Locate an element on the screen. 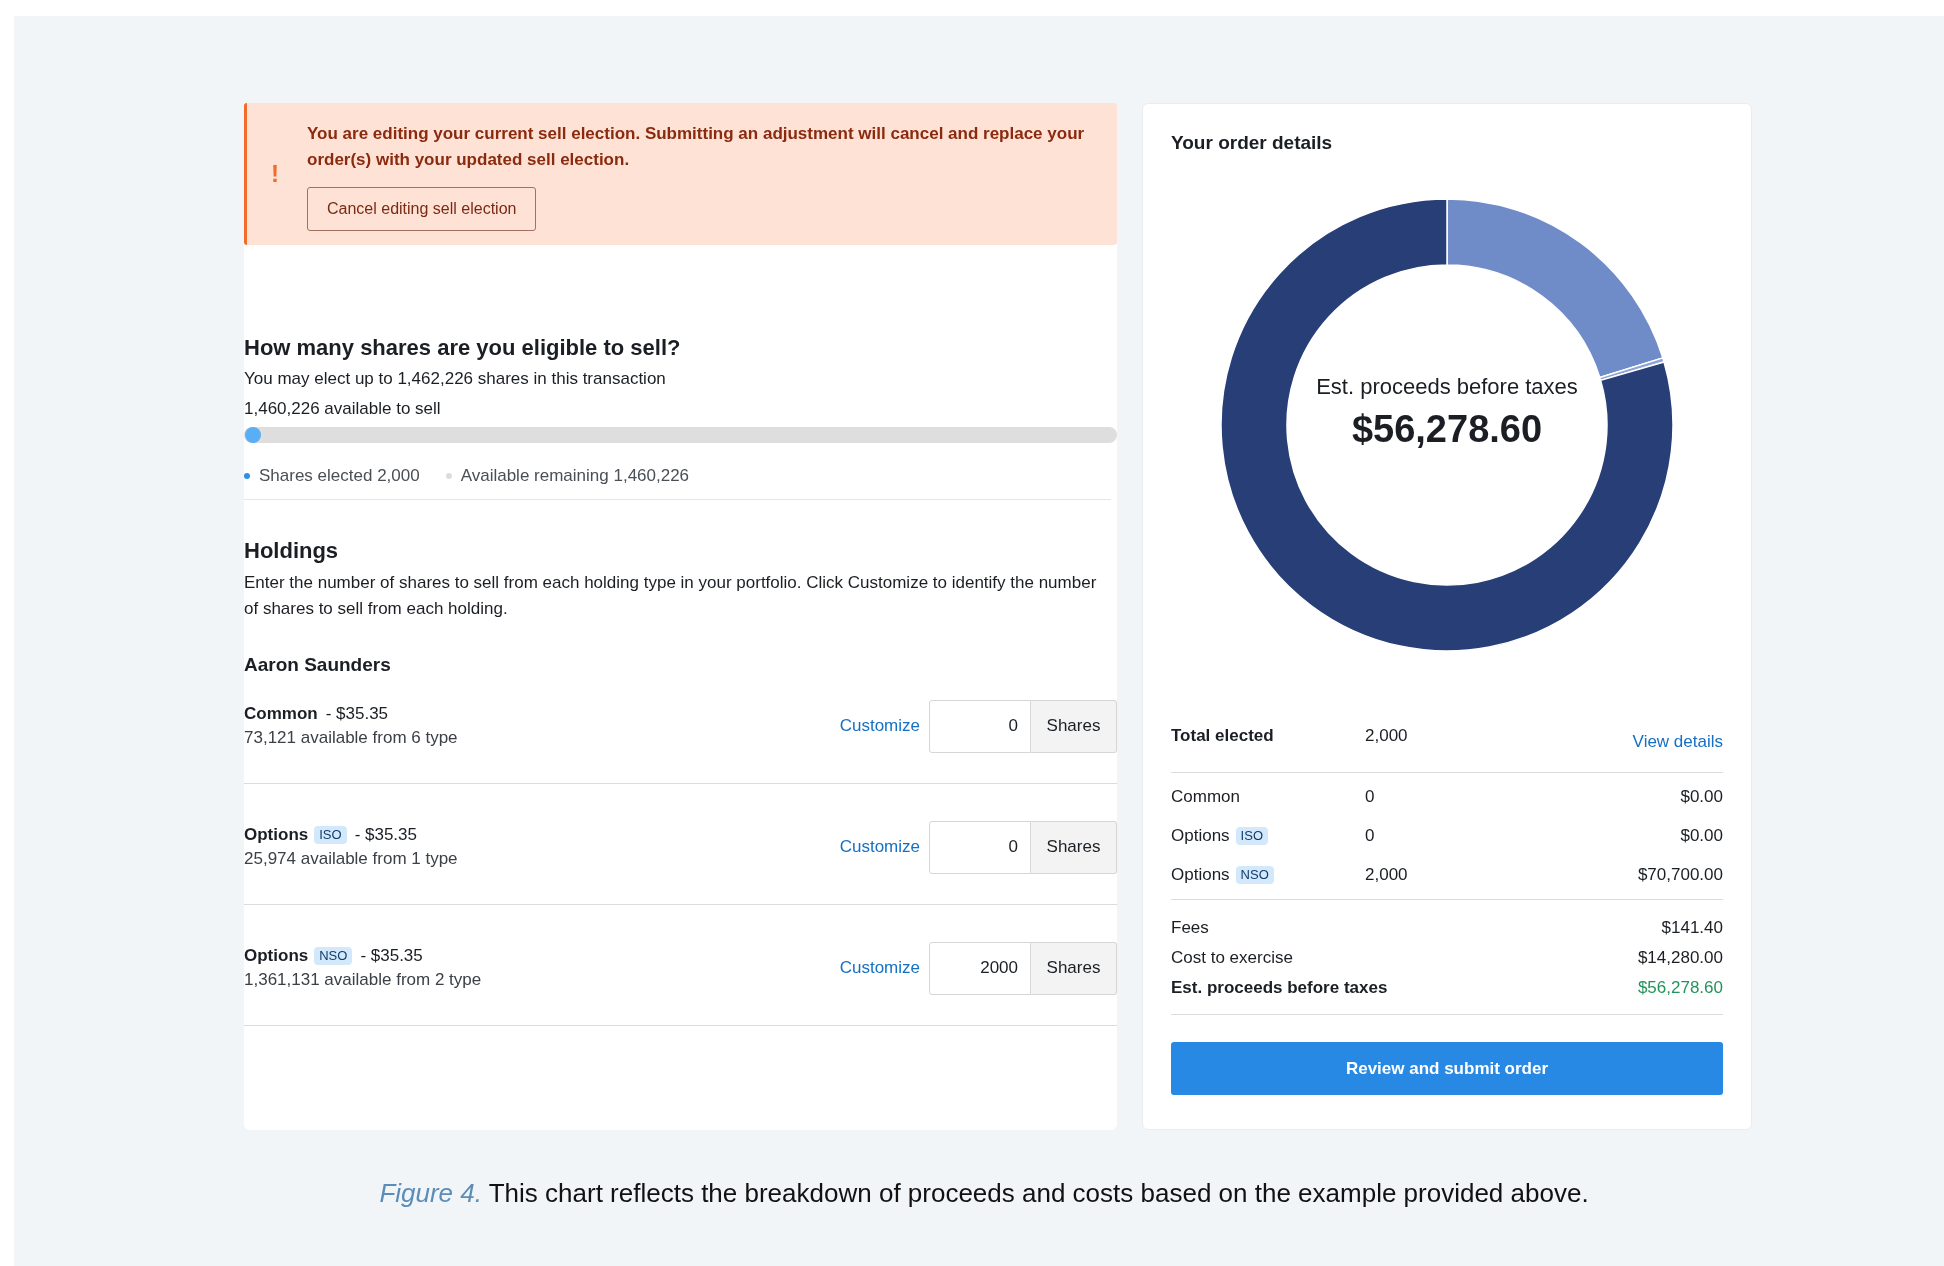 Image resolution: width=1944 pixels, height=1266 pixels. section-heading: Holdings is located at coordinates (292, 550).